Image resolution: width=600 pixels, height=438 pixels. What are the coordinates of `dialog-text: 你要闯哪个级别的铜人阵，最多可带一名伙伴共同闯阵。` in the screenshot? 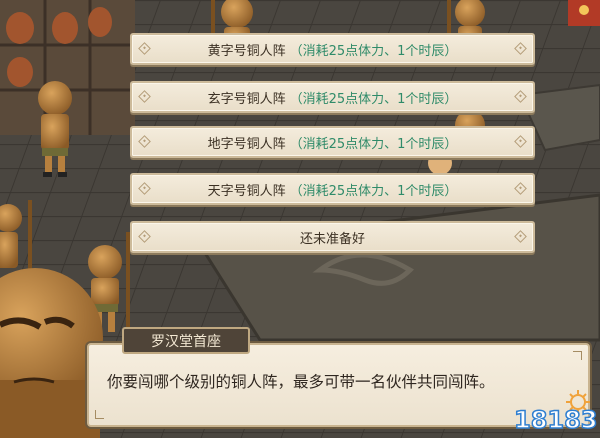 It's located at (301, 382).